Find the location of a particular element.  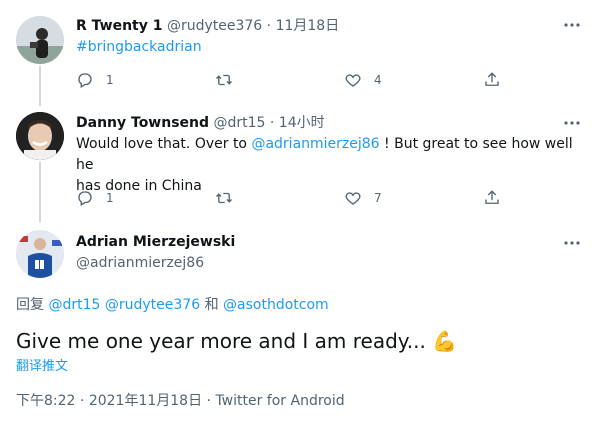

tweet-time: 11月18日 is located at coordinates (308, 26).